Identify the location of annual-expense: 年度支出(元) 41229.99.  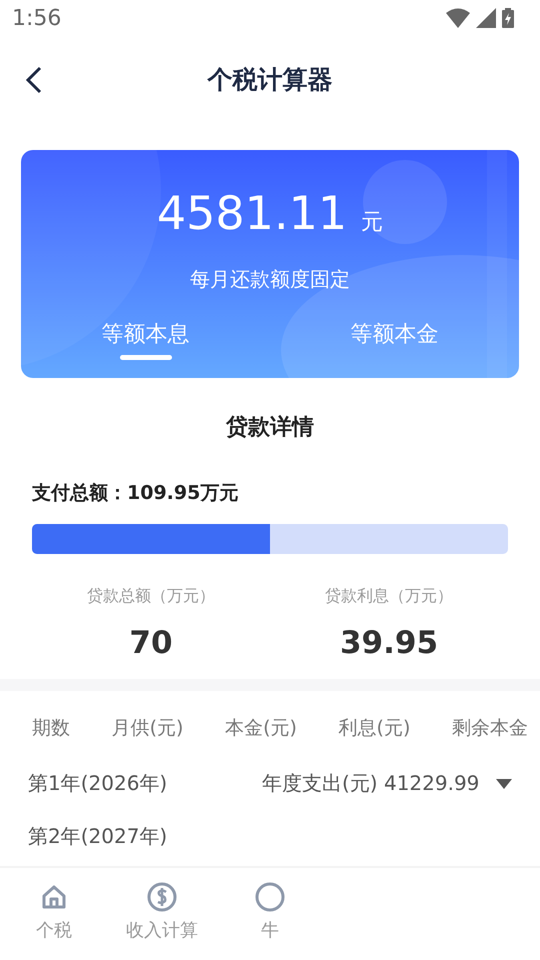
(371, 783).